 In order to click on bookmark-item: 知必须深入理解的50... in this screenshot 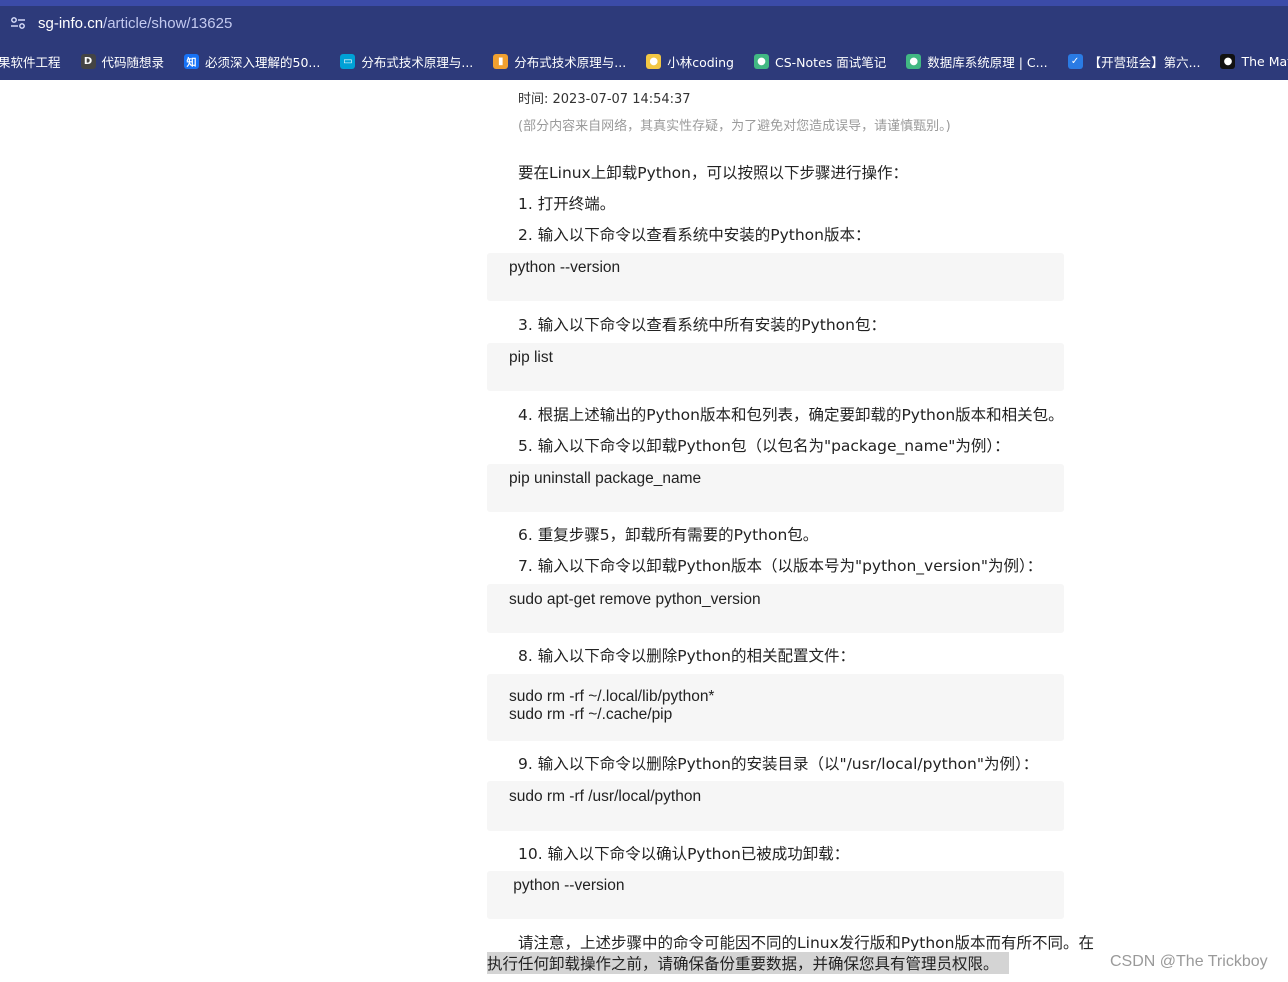, I will do `click(252, 61)`.